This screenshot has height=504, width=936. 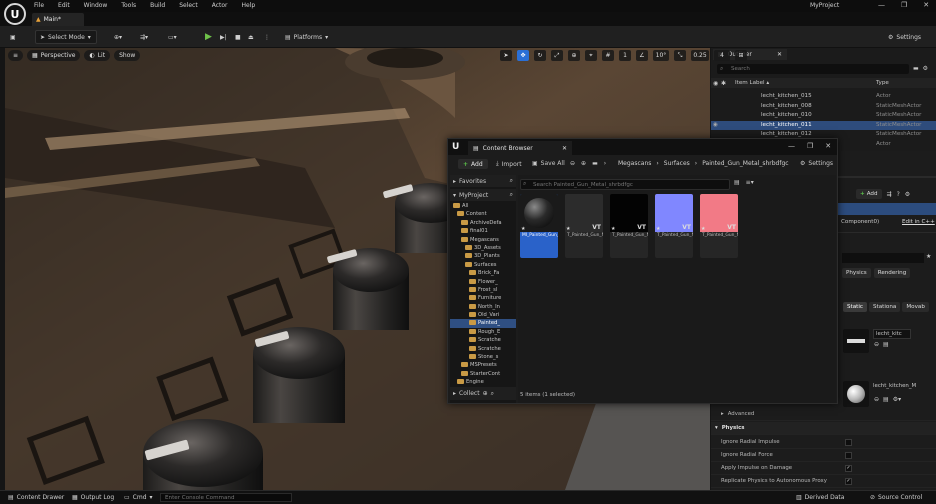 What do you see at coordinates (483, 332) in the screenshot?
I see `folder-tree-item: Rough_E` at bounding box center [483, 332].